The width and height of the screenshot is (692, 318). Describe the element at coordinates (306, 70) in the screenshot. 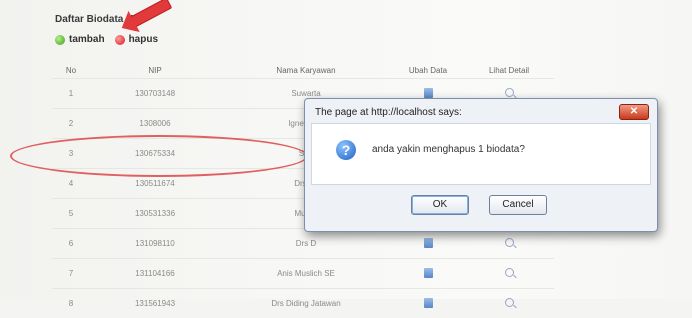

I see `column-header-nama: Nama Karyawan` at that location.